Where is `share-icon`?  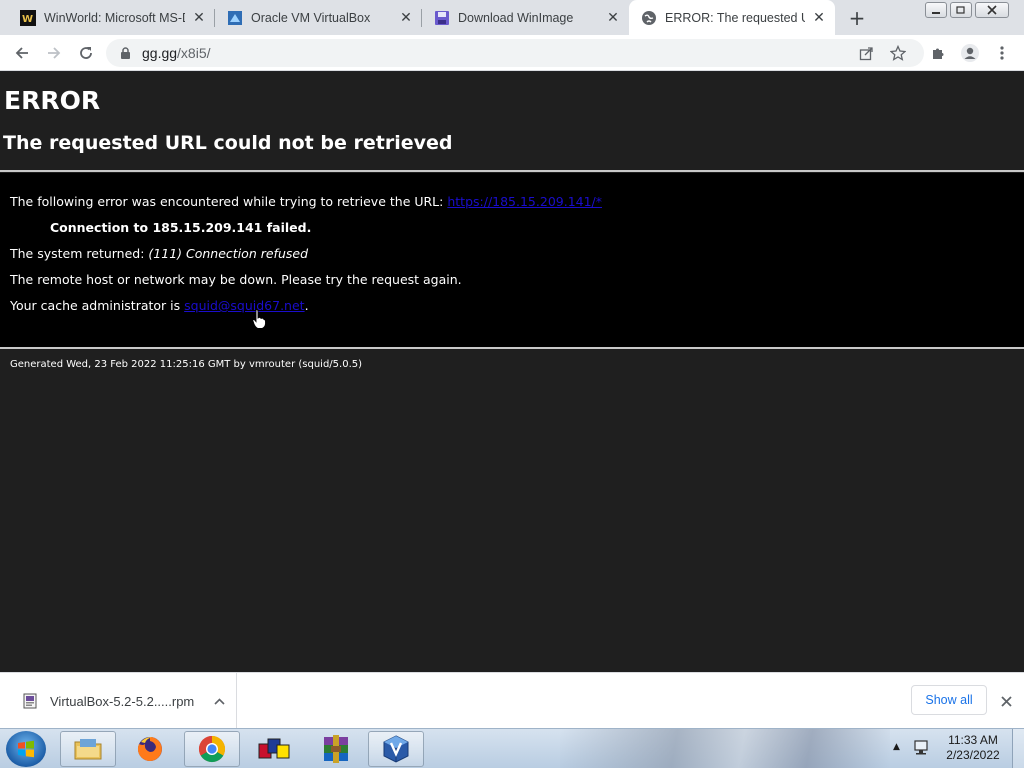
share-icon is located at coordinates (866, 53).